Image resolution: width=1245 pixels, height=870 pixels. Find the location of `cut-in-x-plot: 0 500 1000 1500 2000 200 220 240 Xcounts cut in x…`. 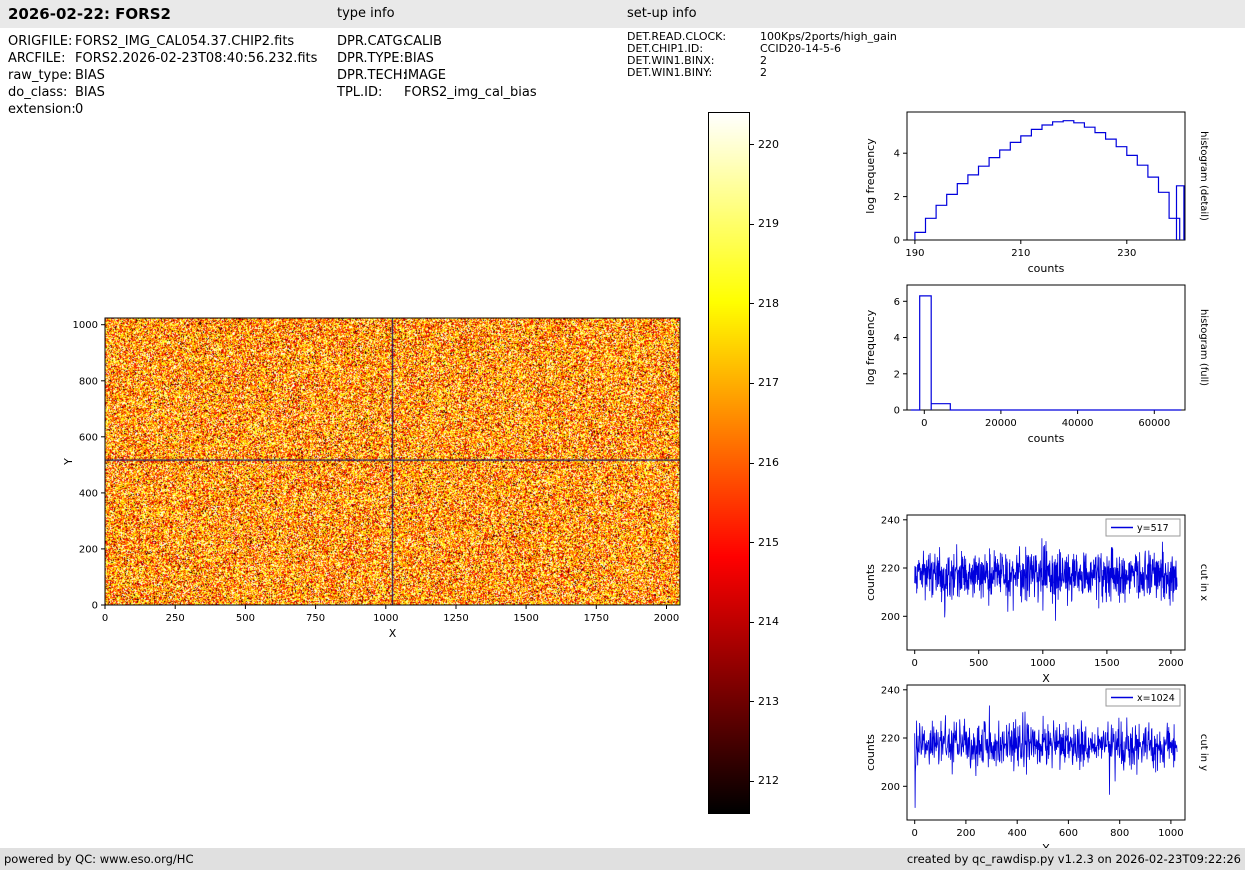

cut-in-x-plot: 0 500 1000 1500 2000 200 220 240 Xcounts cut in x… is located at coordinates (1046, 600).